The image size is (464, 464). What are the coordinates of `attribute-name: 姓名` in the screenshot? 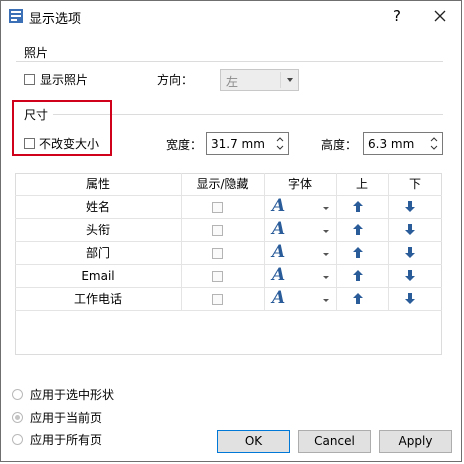 It's located at (97, 207).